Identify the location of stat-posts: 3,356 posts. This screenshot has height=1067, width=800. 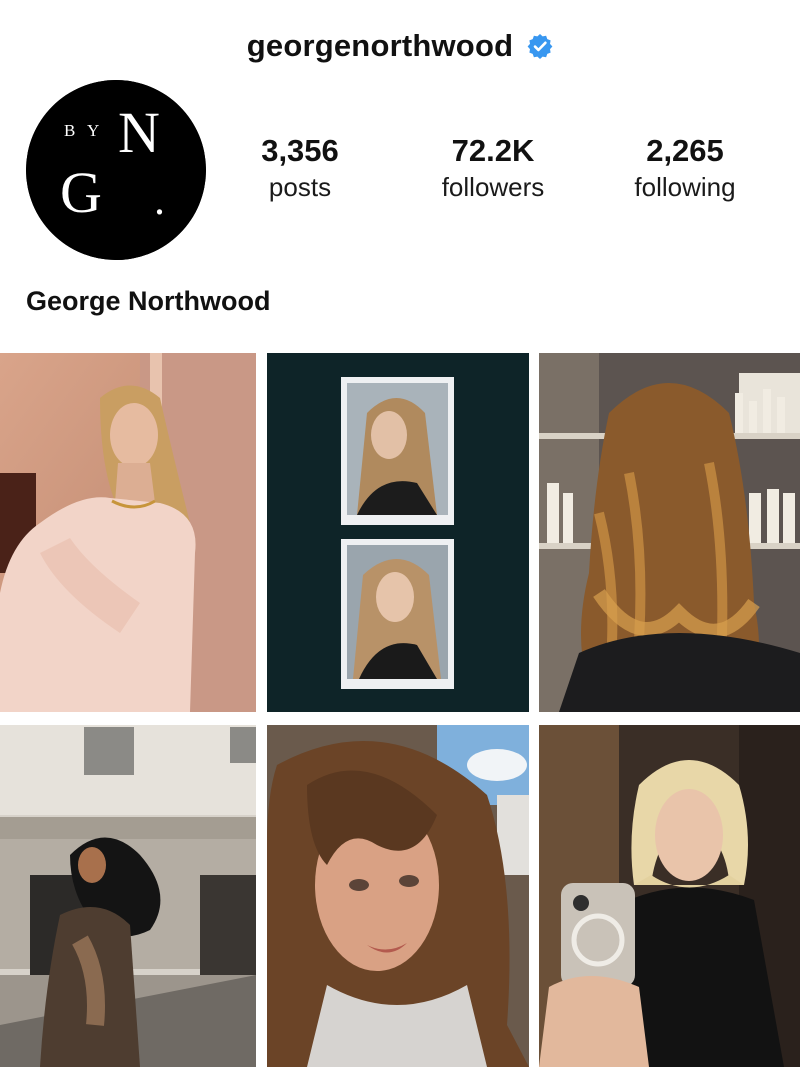
(300, 168).